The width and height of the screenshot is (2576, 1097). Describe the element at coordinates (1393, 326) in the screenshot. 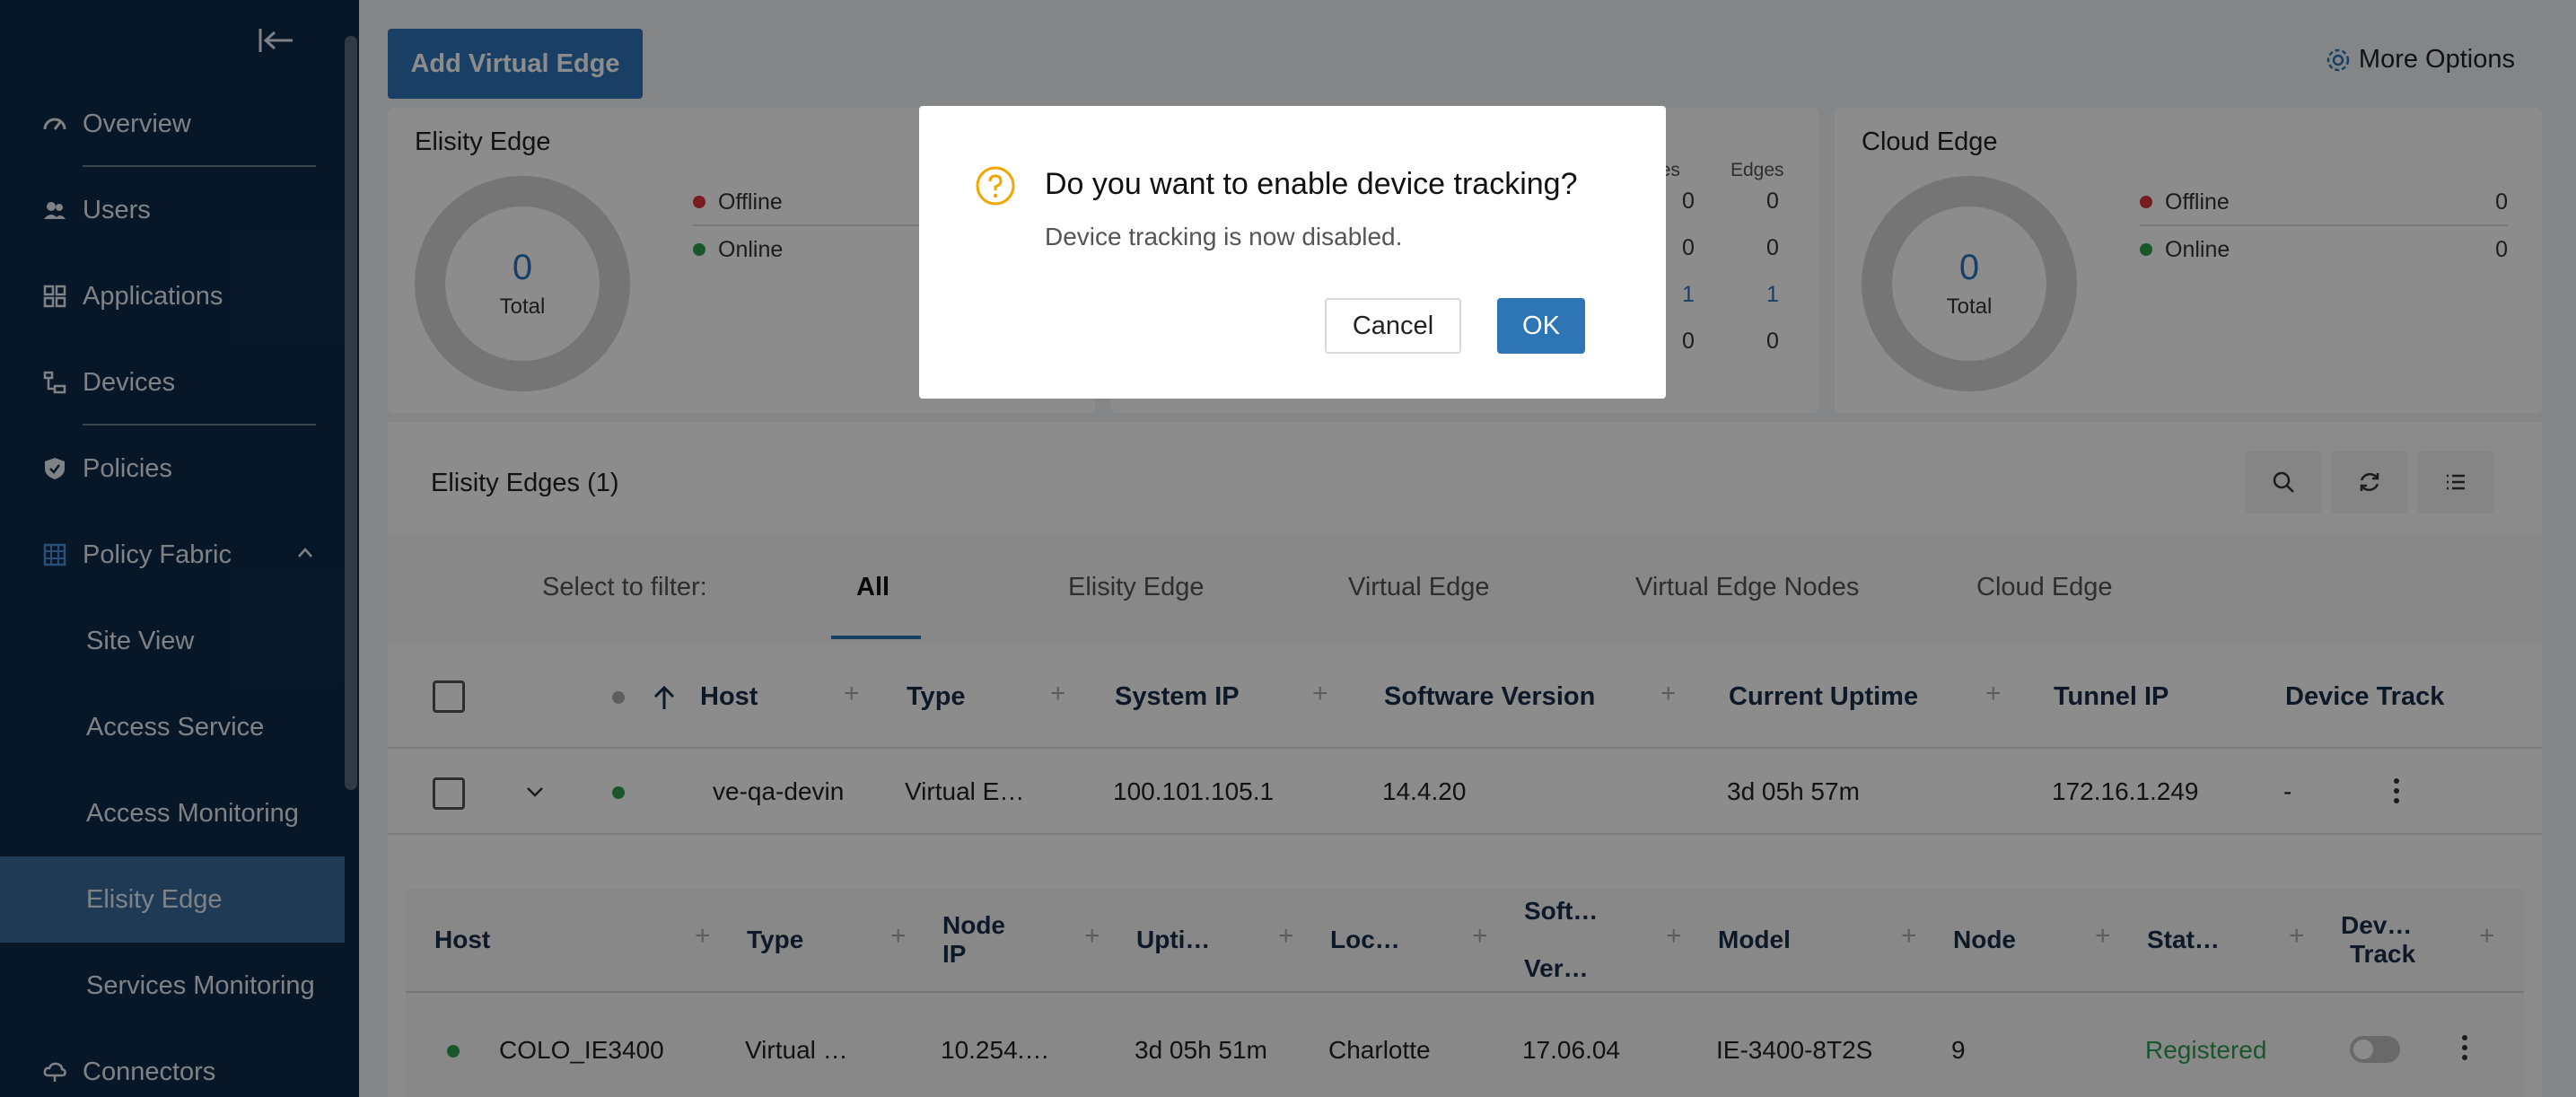

I see `cancel-button: Cancel` at that location.